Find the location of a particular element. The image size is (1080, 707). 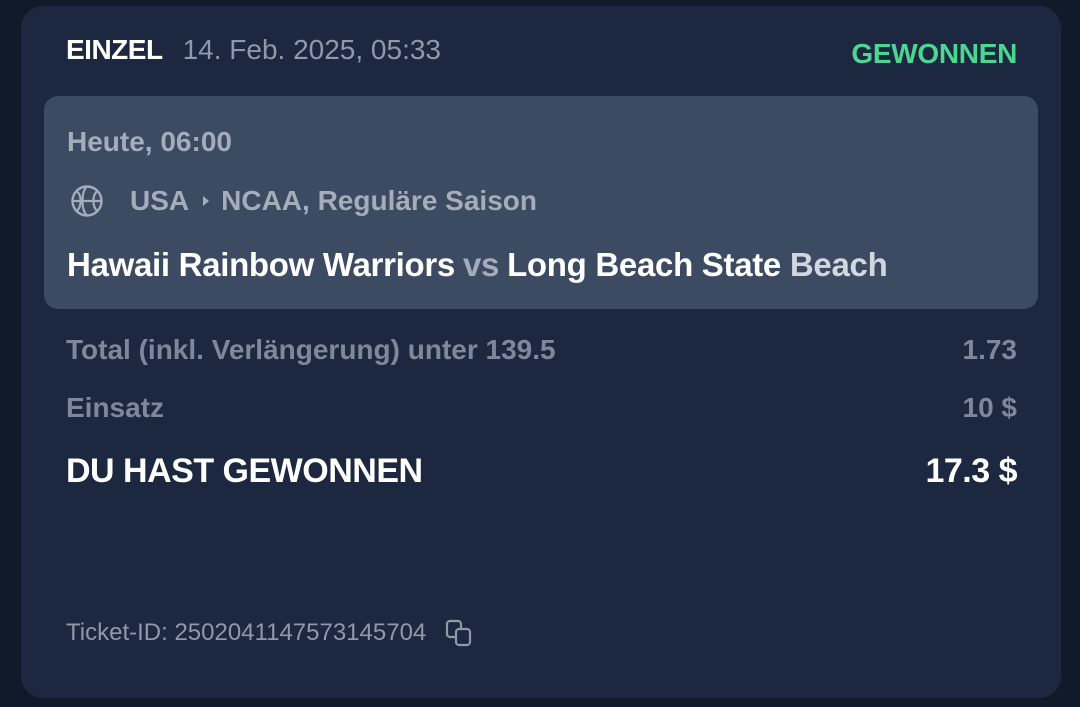

bet-date: 14. Feb. 2025, 05:33 is located at coordinates (311, 49).